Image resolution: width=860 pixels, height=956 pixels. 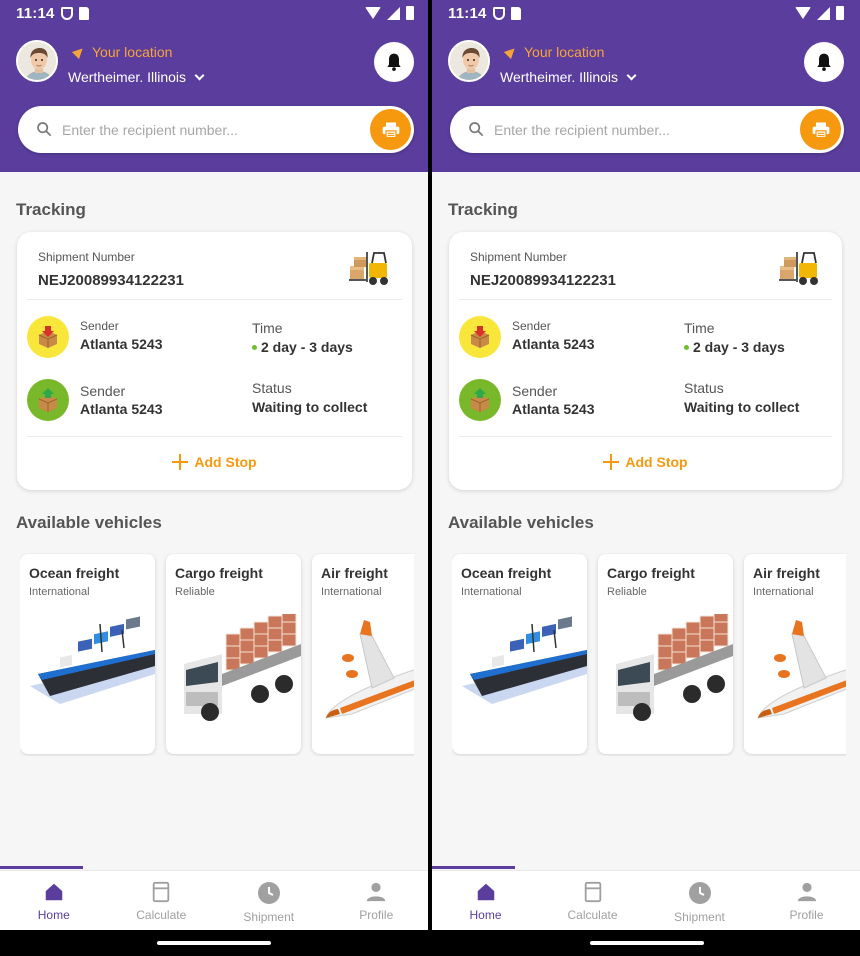 I want to click on nav-label: Profile, so click(x=376, y=915).